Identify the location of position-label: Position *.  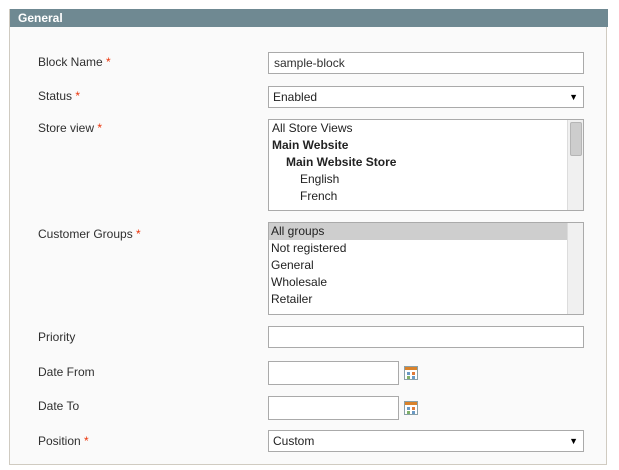
(63, 441).